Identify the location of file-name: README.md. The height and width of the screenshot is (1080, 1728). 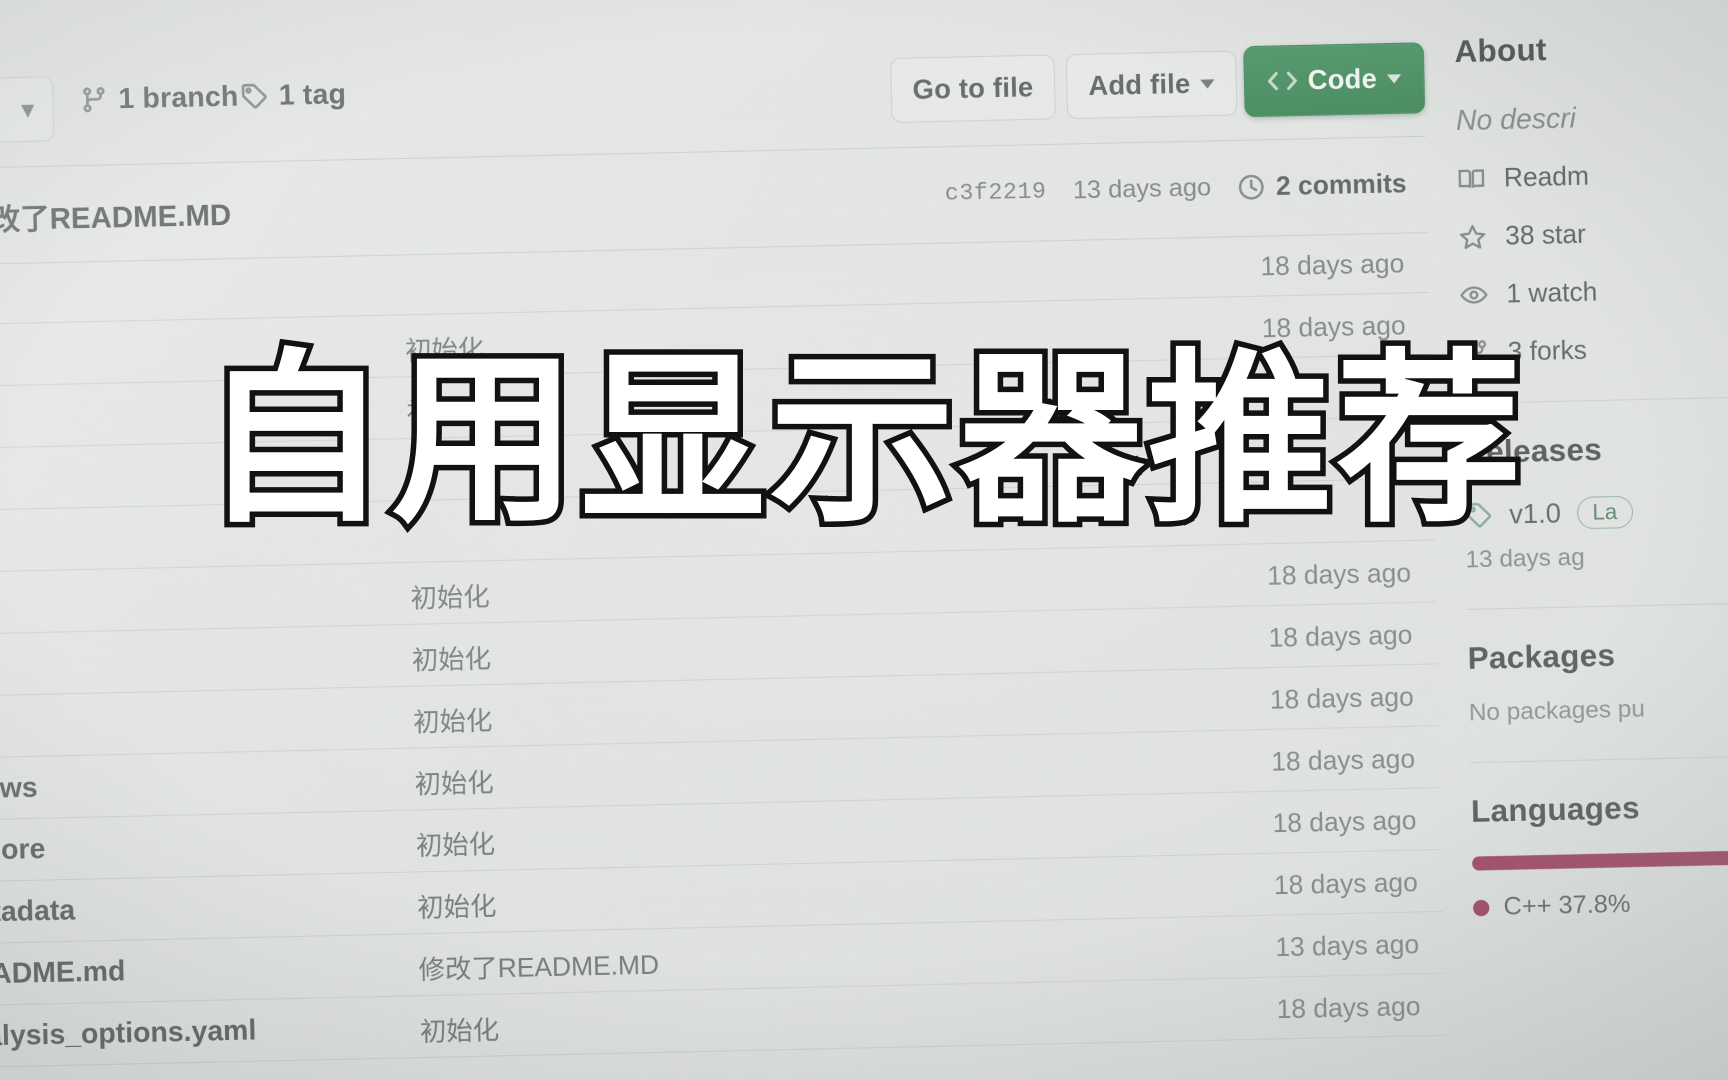
(63, 973).